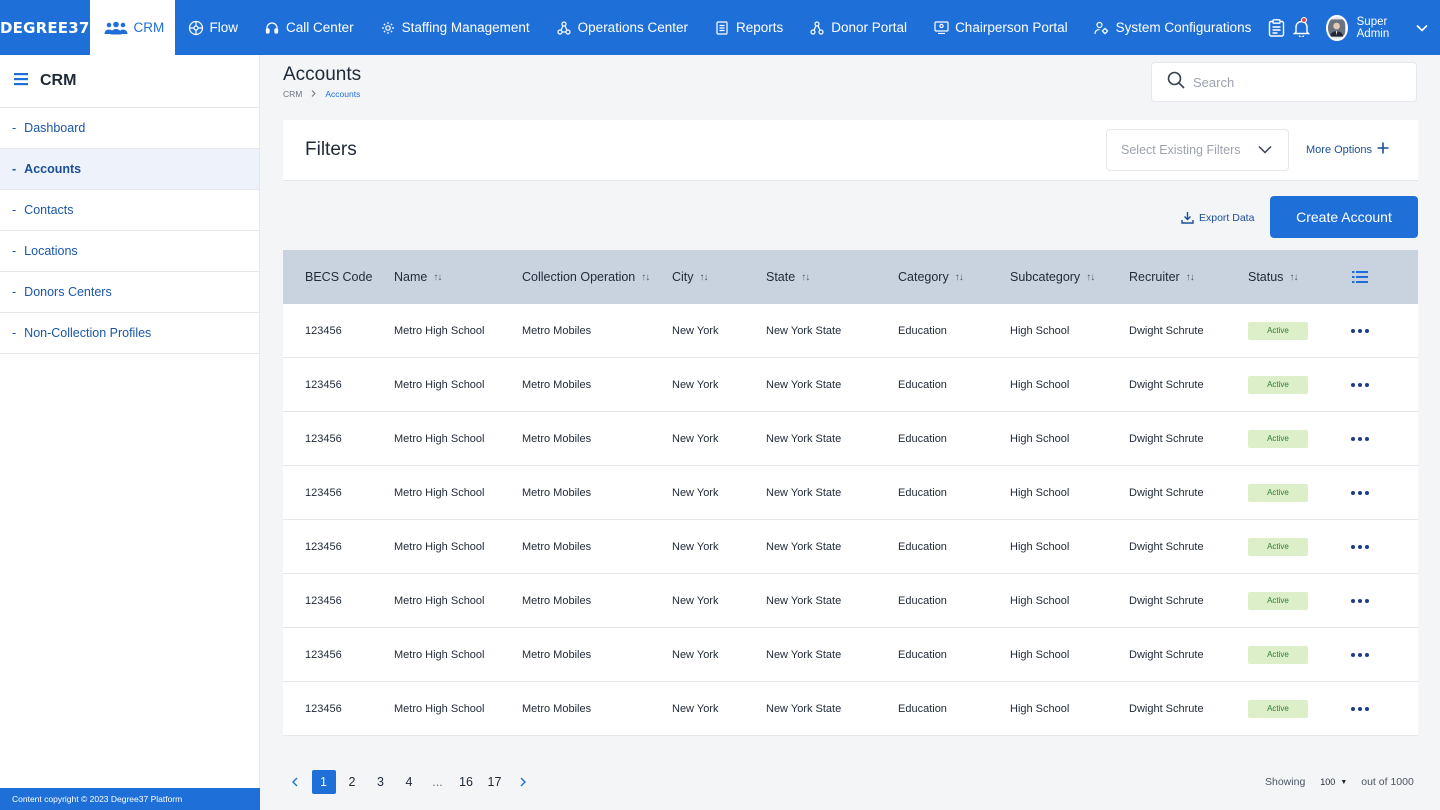 The image size is (1440, 810). Describe the element at coordinates (381, 782) in the screenshot. I see `page-number-3: 3` at that location.